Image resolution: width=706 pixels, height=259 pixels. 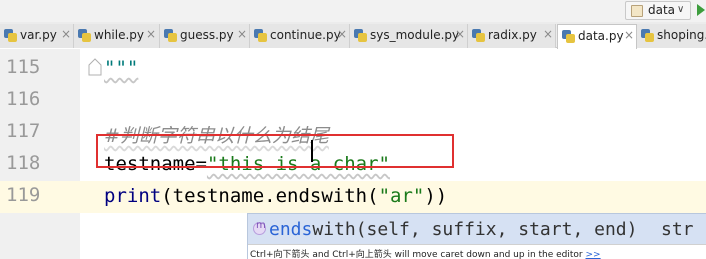 I want to click on line-number: 115, so click(x=23, y=67).